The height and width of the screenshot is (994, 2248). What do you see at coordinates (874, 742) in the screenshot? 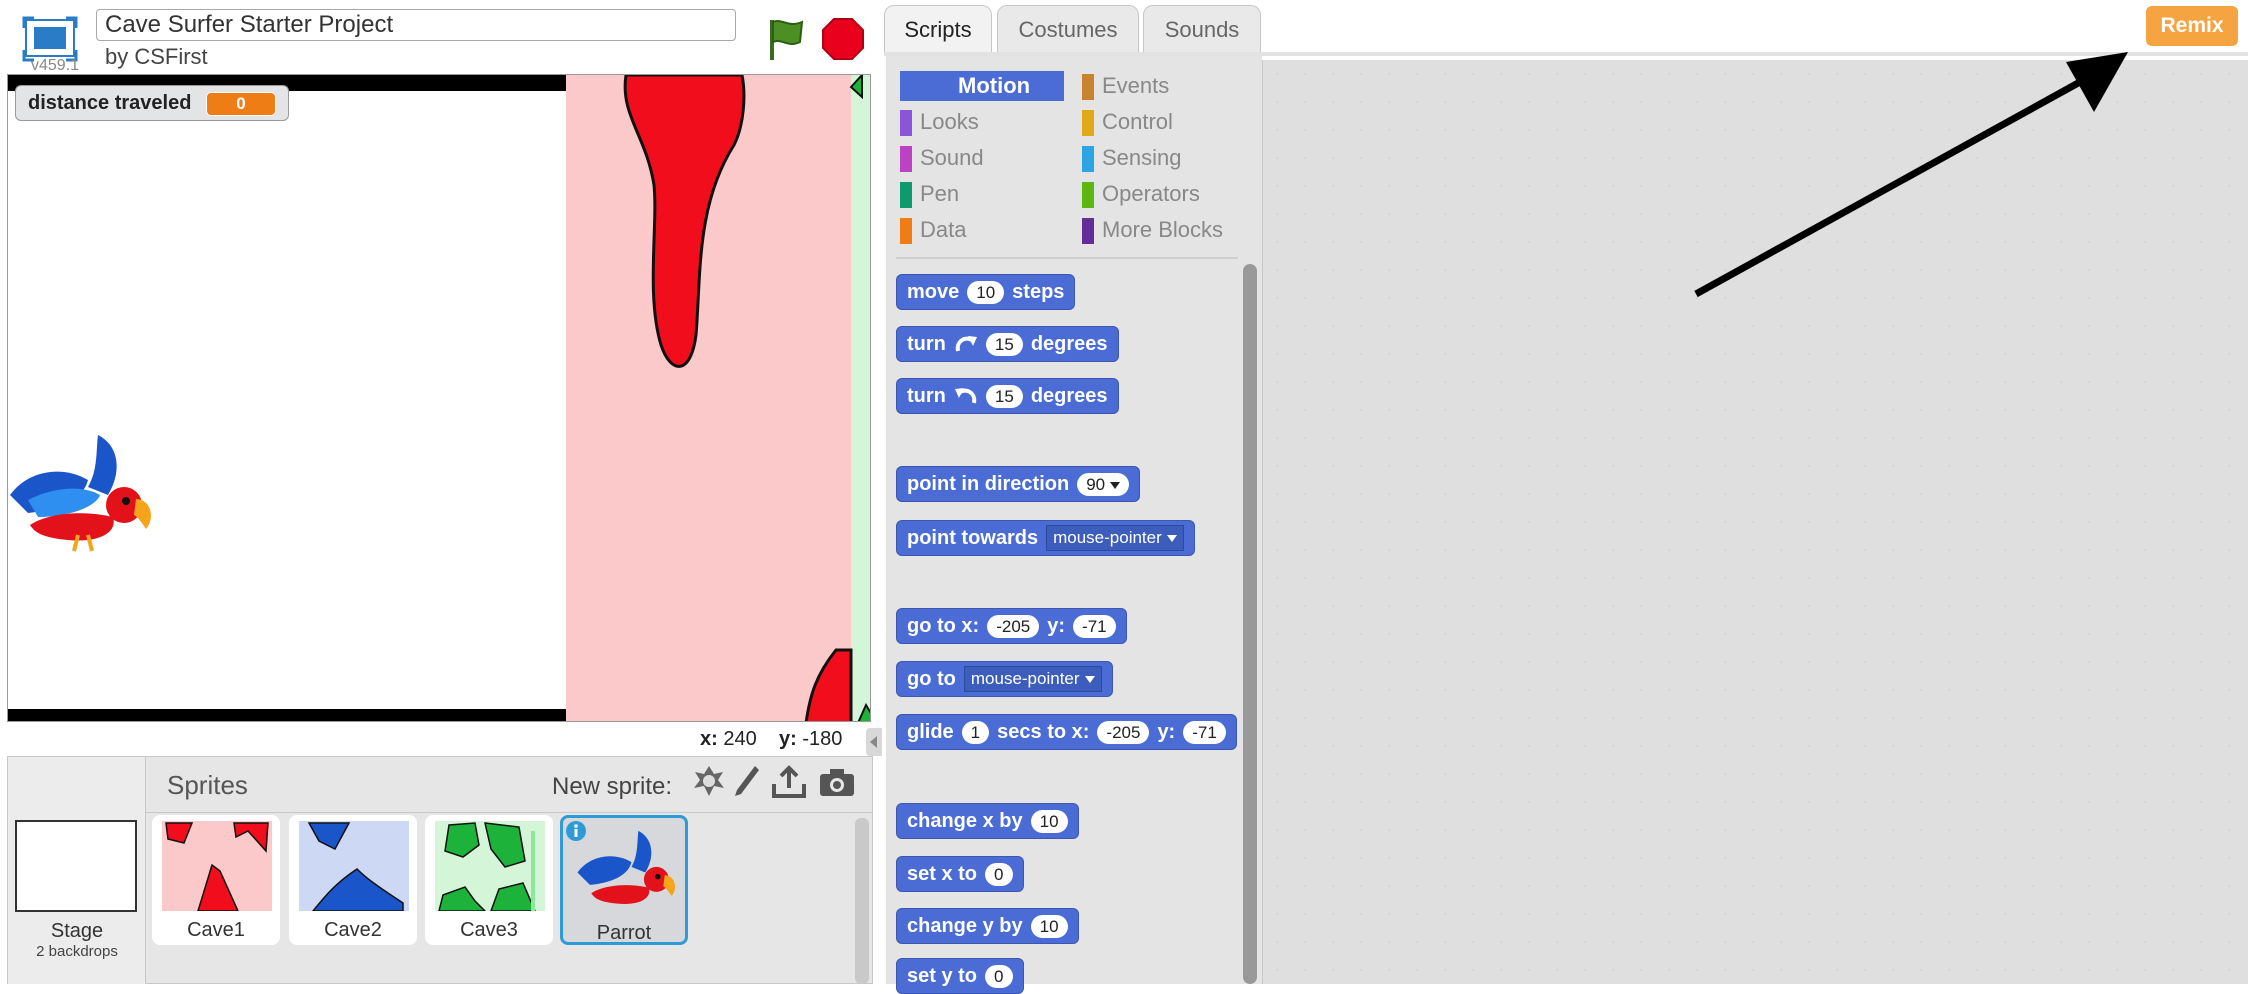
I see `collapse-stage-icon` at bounding box center [874, 742].